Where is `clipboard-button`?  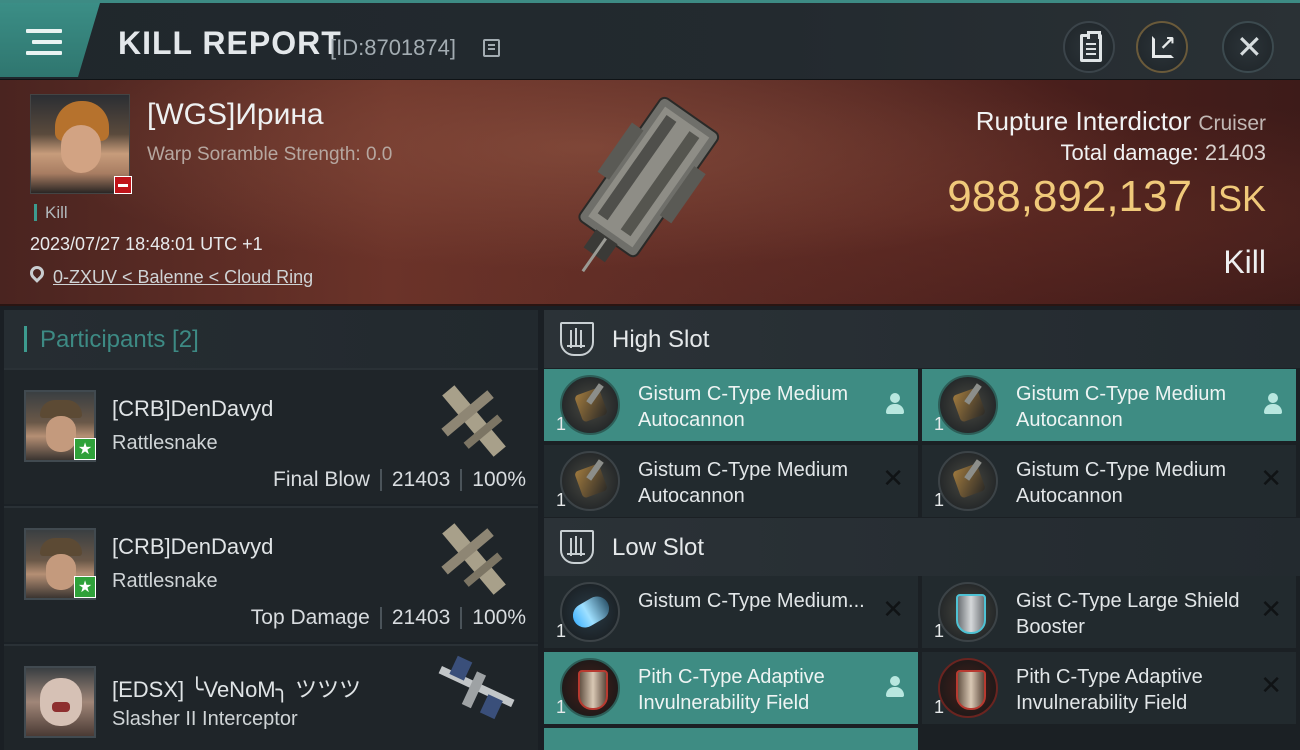 clipboard-button is located at coordinates (1089, 47).